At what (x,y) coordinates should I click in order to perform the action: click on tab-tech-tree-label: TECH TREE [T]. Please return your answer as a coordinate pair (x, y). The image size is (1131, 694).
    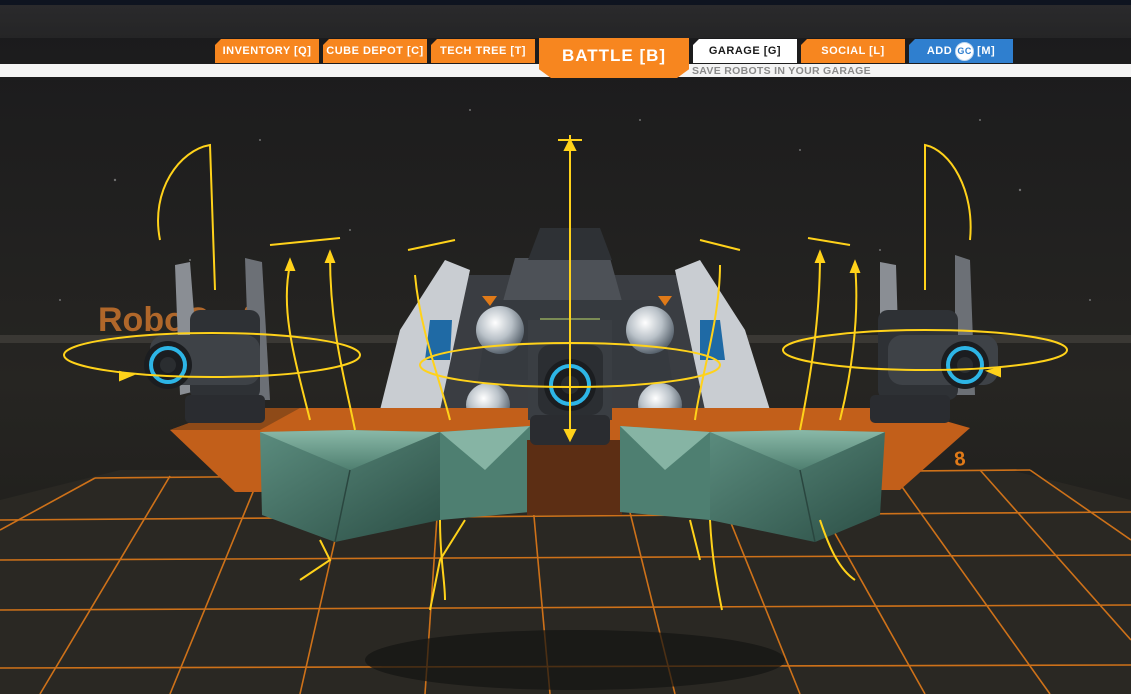
    Looking at the image, I should click on (483, 51).